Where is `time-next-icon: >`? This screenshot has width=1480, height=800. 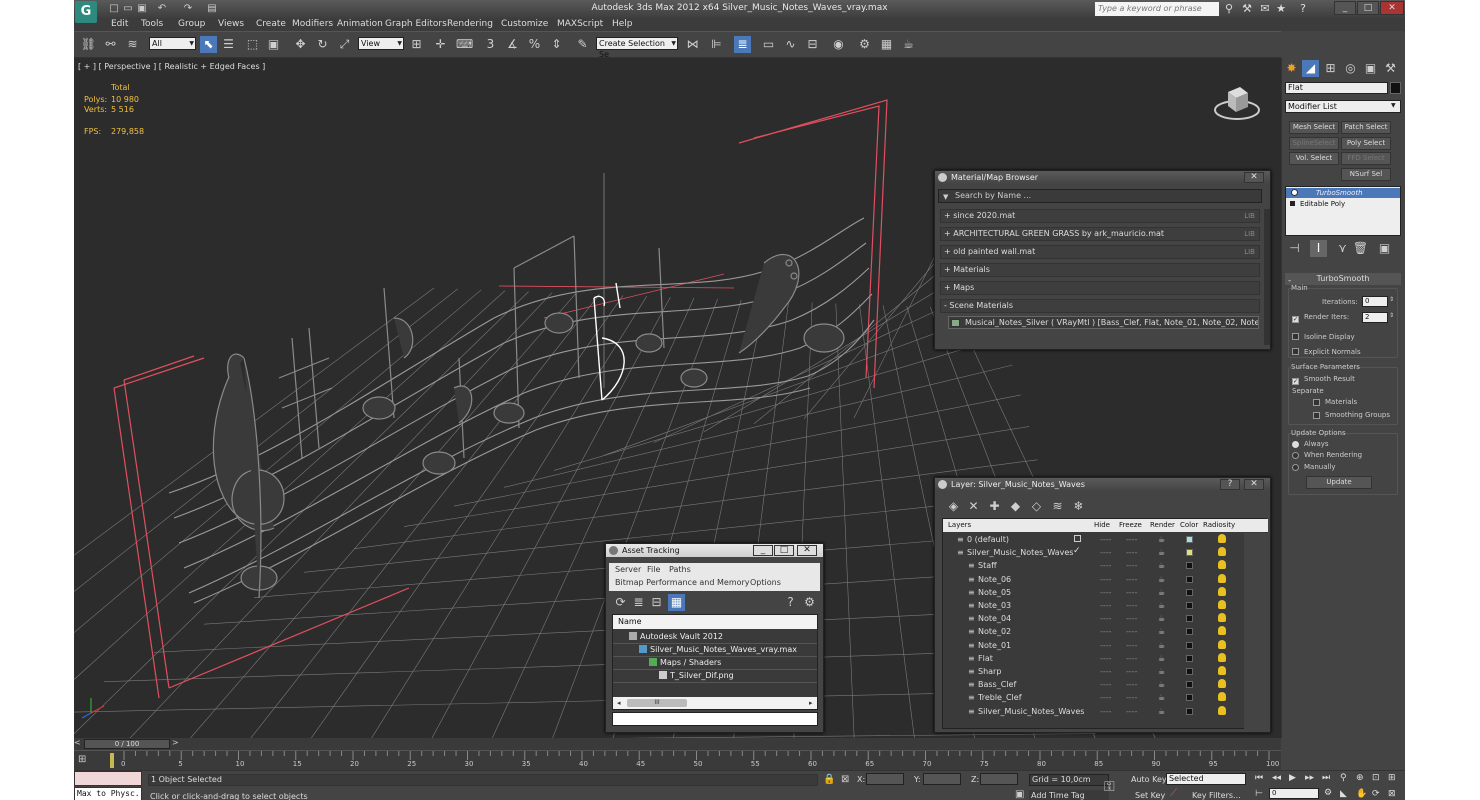
time-next-icon: > is located at coordinates (176, 744).